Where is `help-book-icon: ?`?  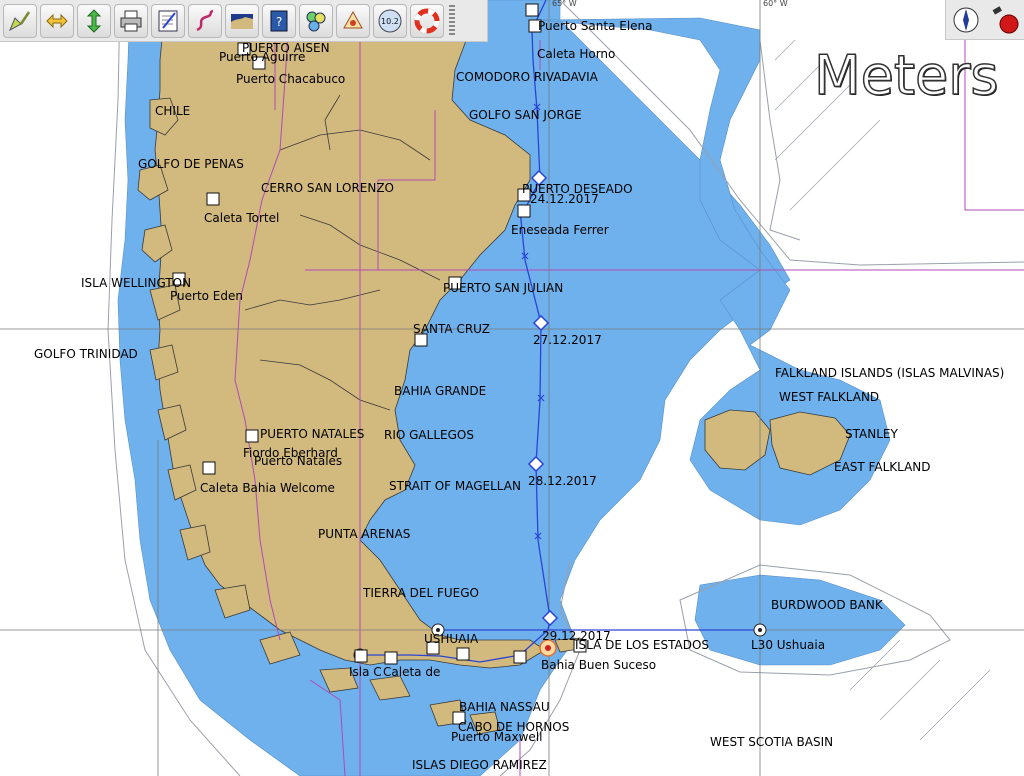 help-book-icon: ? is located at coordinates (279, 20).